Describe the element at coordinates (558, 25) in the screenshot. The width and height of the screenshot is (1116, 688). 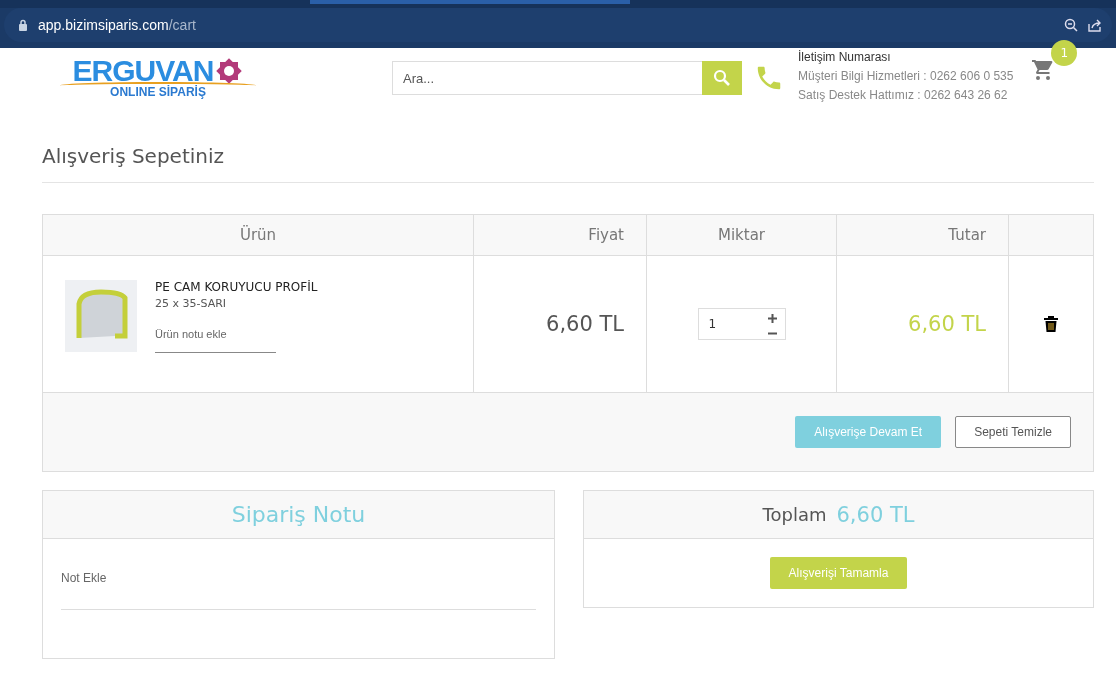
I see `address-bar: app.bizimsiparis.com/cart` at that location.